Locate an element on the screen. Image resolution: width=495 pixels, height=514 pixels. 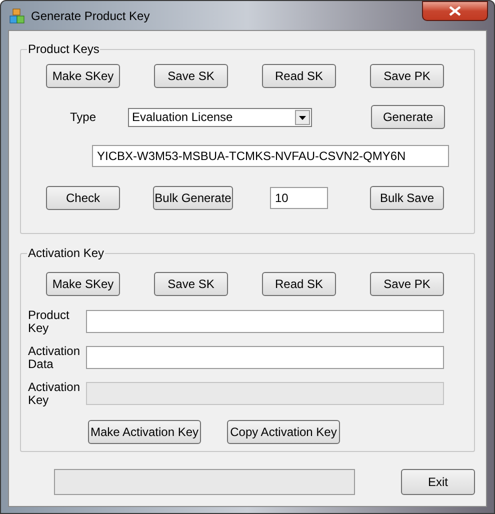
field-label: Product Key is located at coordinates (49, 322).